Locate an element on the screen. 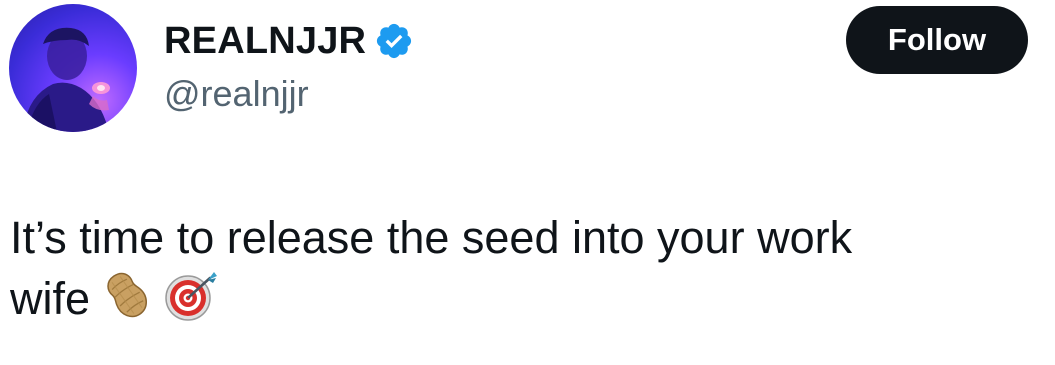 This screenshot has height=365, width=1055. bullseye-icon is located at coordinates (192, 302).